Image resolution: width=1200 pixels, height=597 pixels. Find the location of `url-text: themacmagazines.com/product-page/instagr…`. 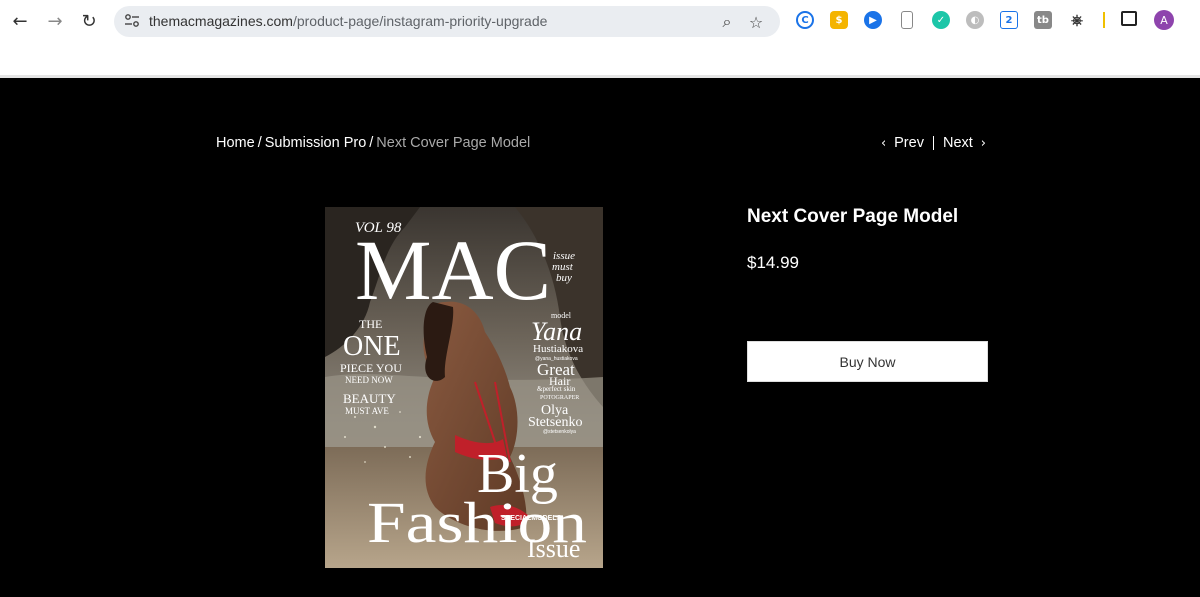

url-text: themacmagazines.com/product-page/instagr… is located at coordinates (348, 21).